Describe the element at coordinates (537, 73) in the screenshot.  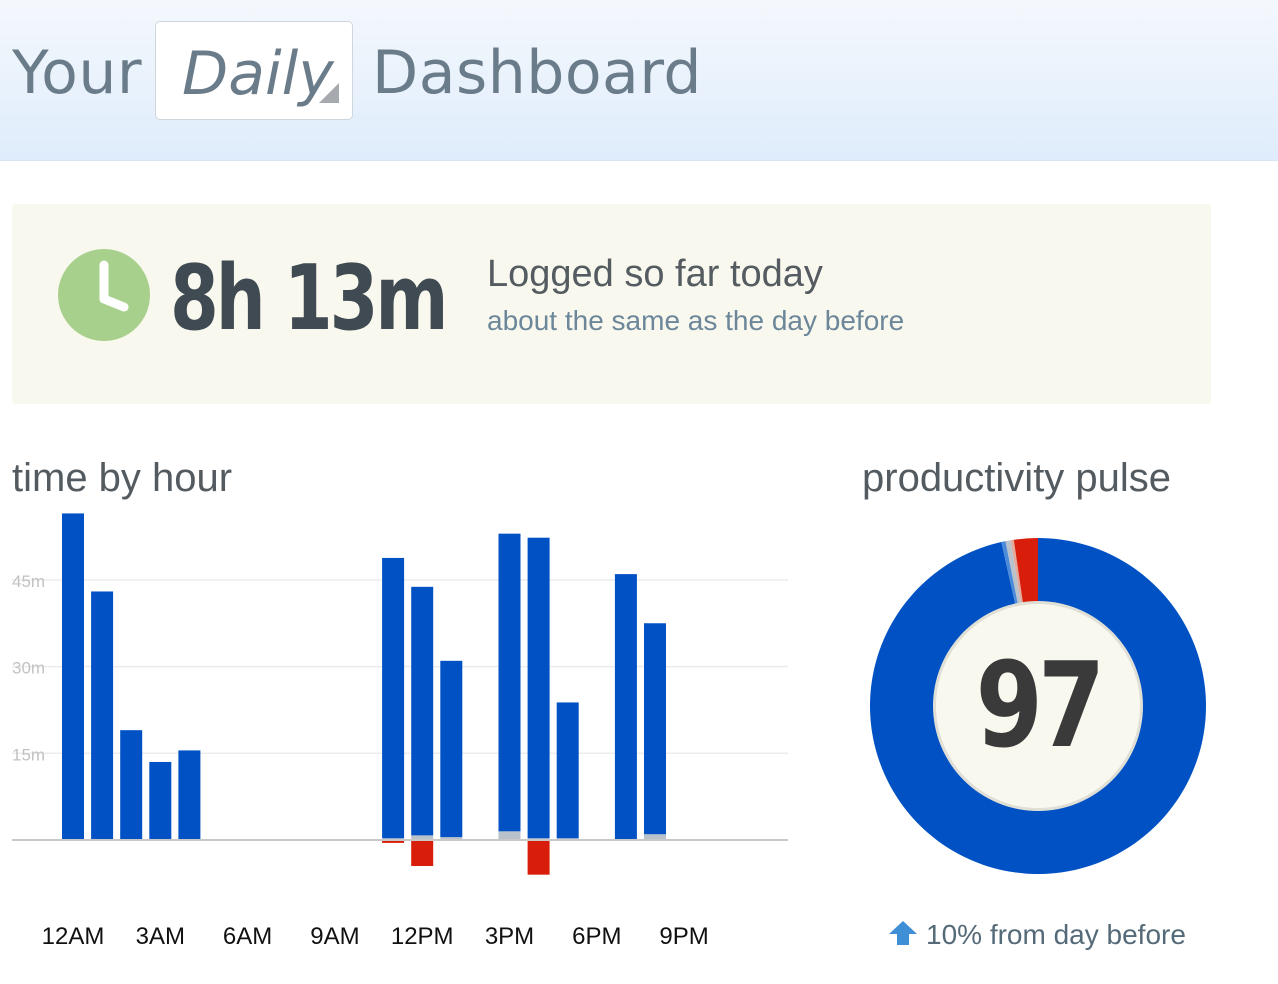
I see `title-suffix: Dashboard` at that location.